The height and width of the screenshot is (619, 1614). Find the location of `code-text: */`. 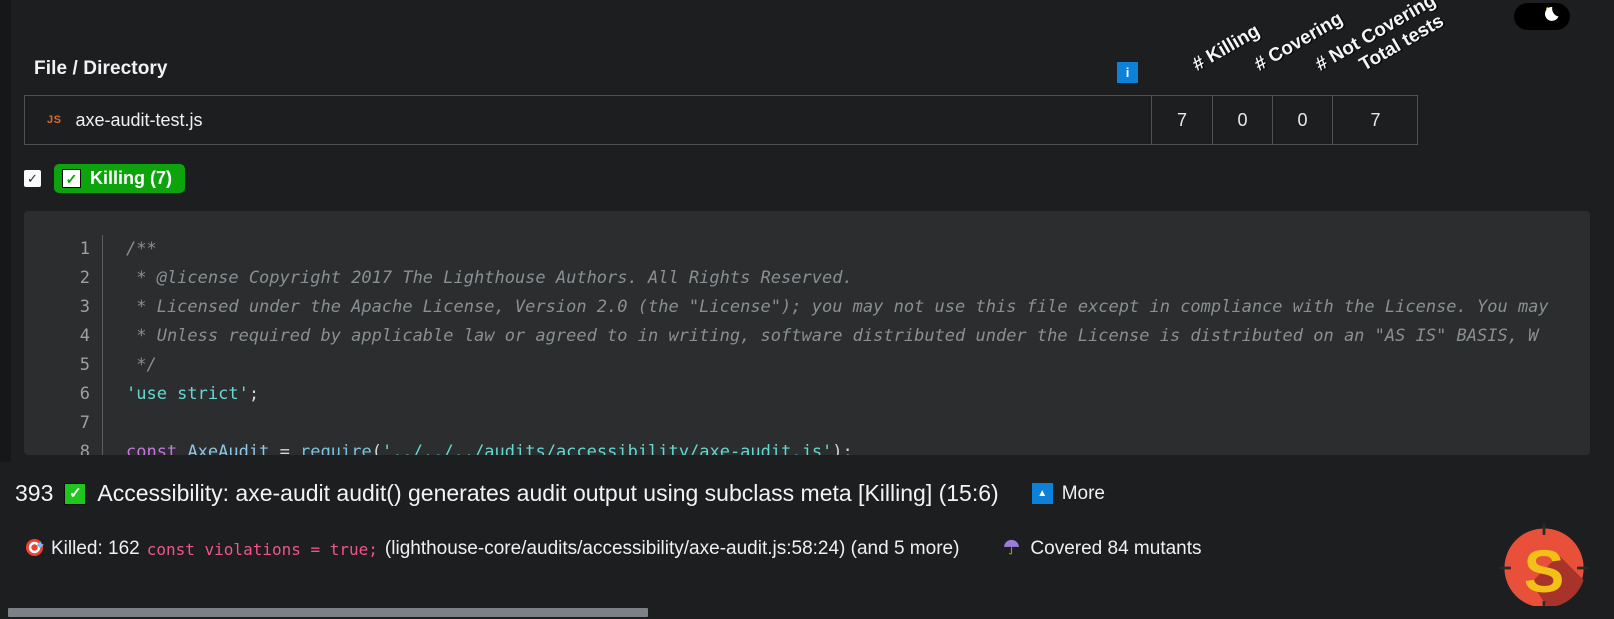

code-text: */ is located at coordinates (129, 365).